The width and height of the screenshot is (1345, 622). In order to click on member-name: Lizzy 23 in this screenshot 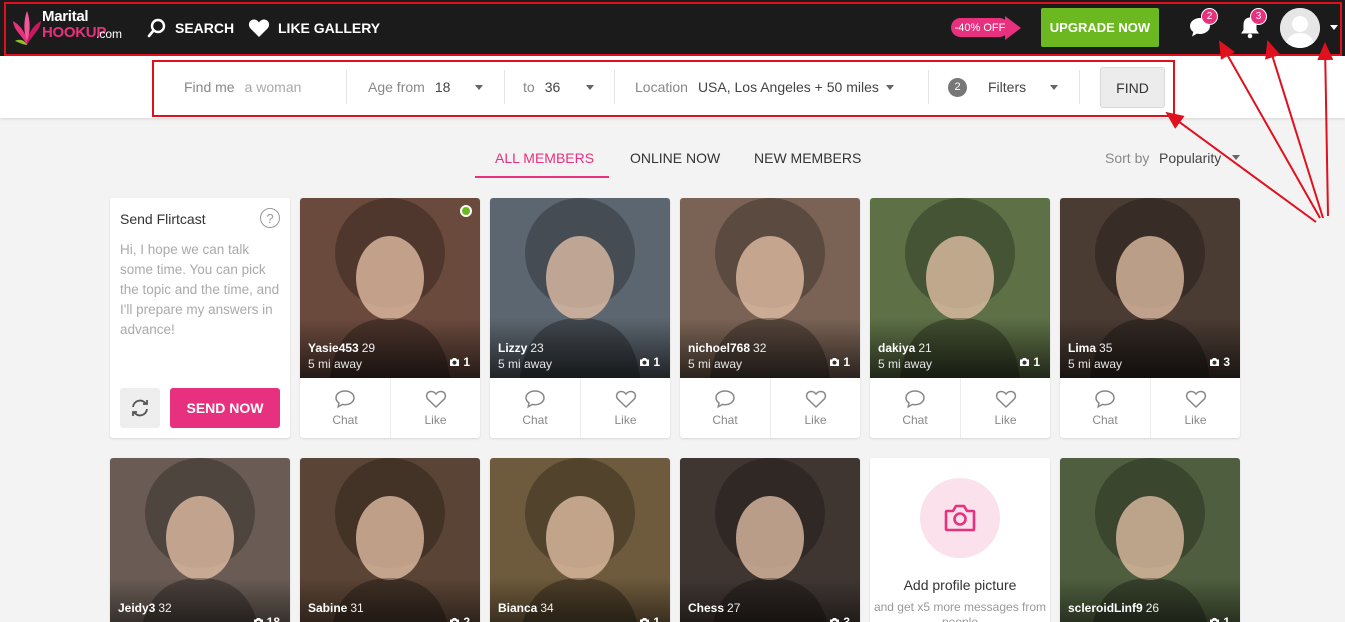, I will do `click(521, 348)`.